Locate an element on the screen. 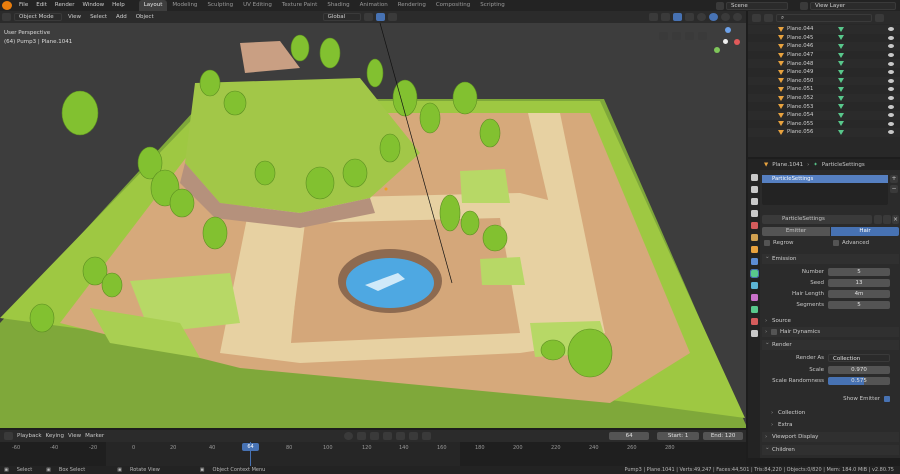 This screenshot has height=474, width=900. shading-solid-icon is located at coordinates (713, 17).